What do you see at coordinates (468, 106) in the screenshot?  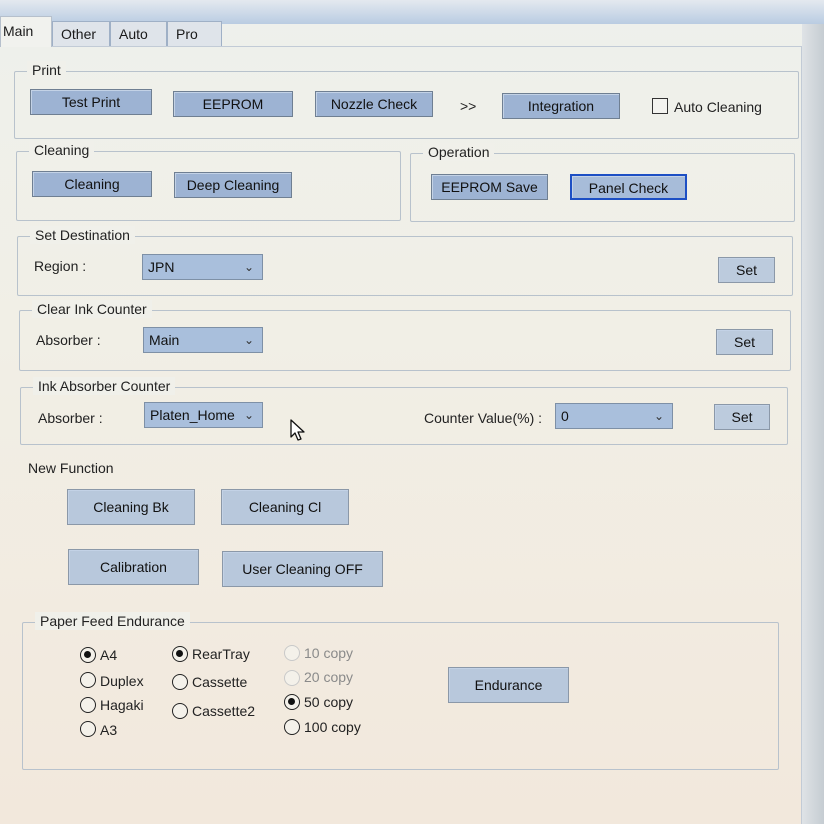 I see `arrow-indicator: >>` at bounding box center [468, 106].